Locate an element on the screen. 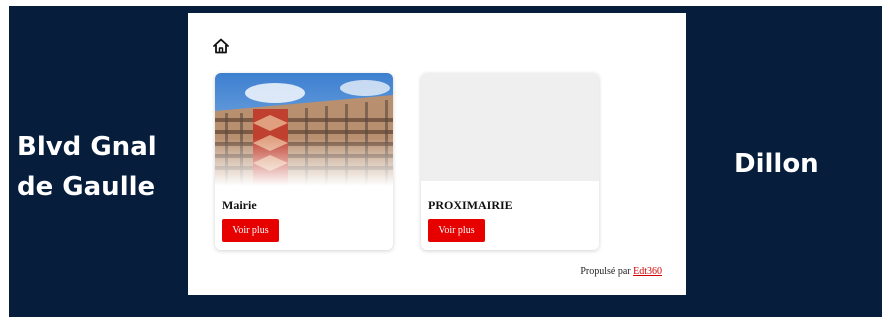 This screenshot has height=322, width=890. card-mairie: Mairie Voir plus is located at coordinates (304, 161).